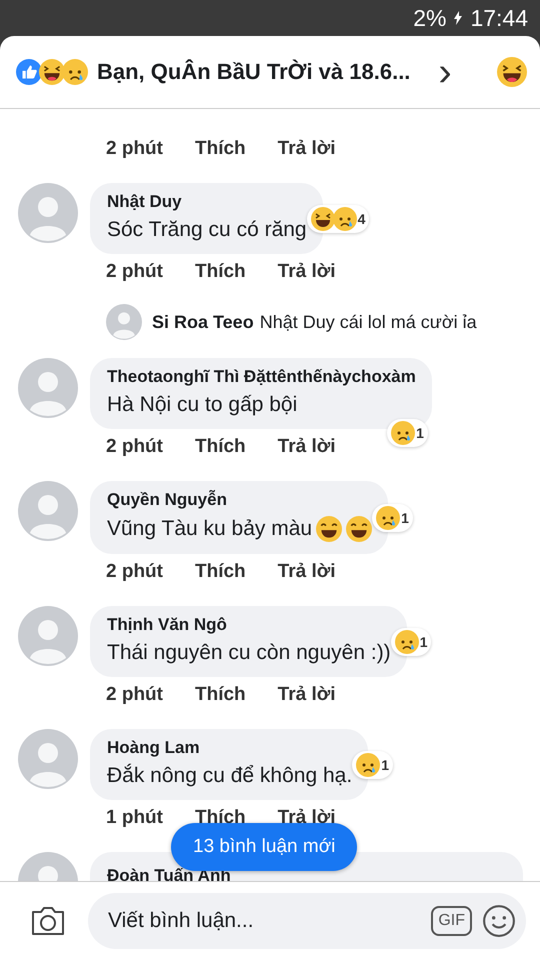  I want to click on gif-button: GIF, so click(451, 921).